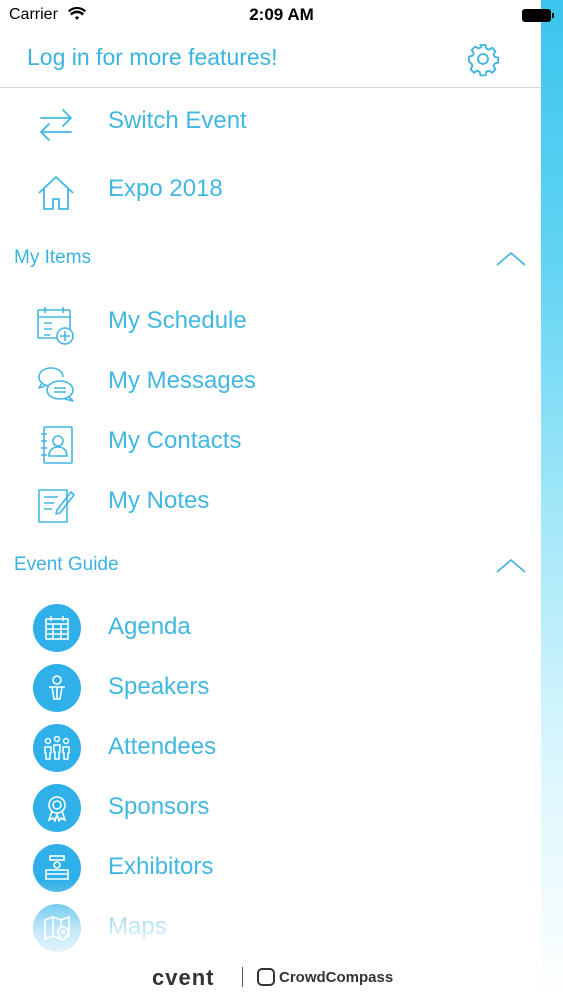 The width and height of the screenshot is (563, 1000). I want to click on chat-bubbles-icon, so click(56, 384).